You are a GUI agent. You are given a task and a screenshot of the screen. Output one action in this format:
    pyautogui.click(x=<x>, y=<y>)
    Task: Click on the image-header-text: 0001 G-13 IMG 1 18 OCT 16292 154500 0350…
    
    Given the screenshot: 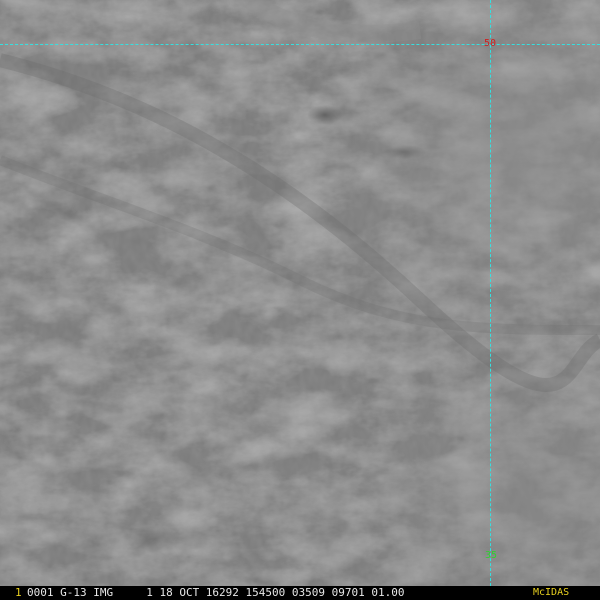 What is the action you would take?
    pyautogui.click(x=216, y=592)
    